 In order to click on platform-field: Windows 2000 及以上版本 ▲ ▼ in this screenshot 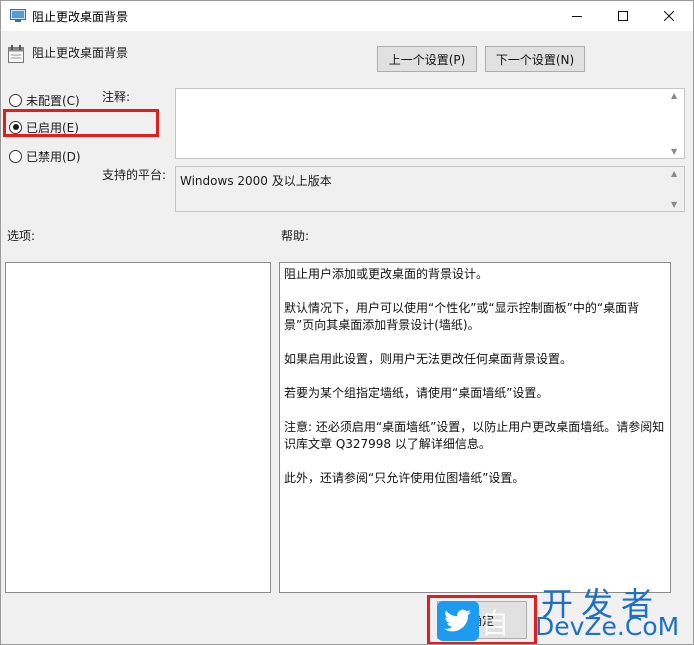, I will do `click(430, 189)`.